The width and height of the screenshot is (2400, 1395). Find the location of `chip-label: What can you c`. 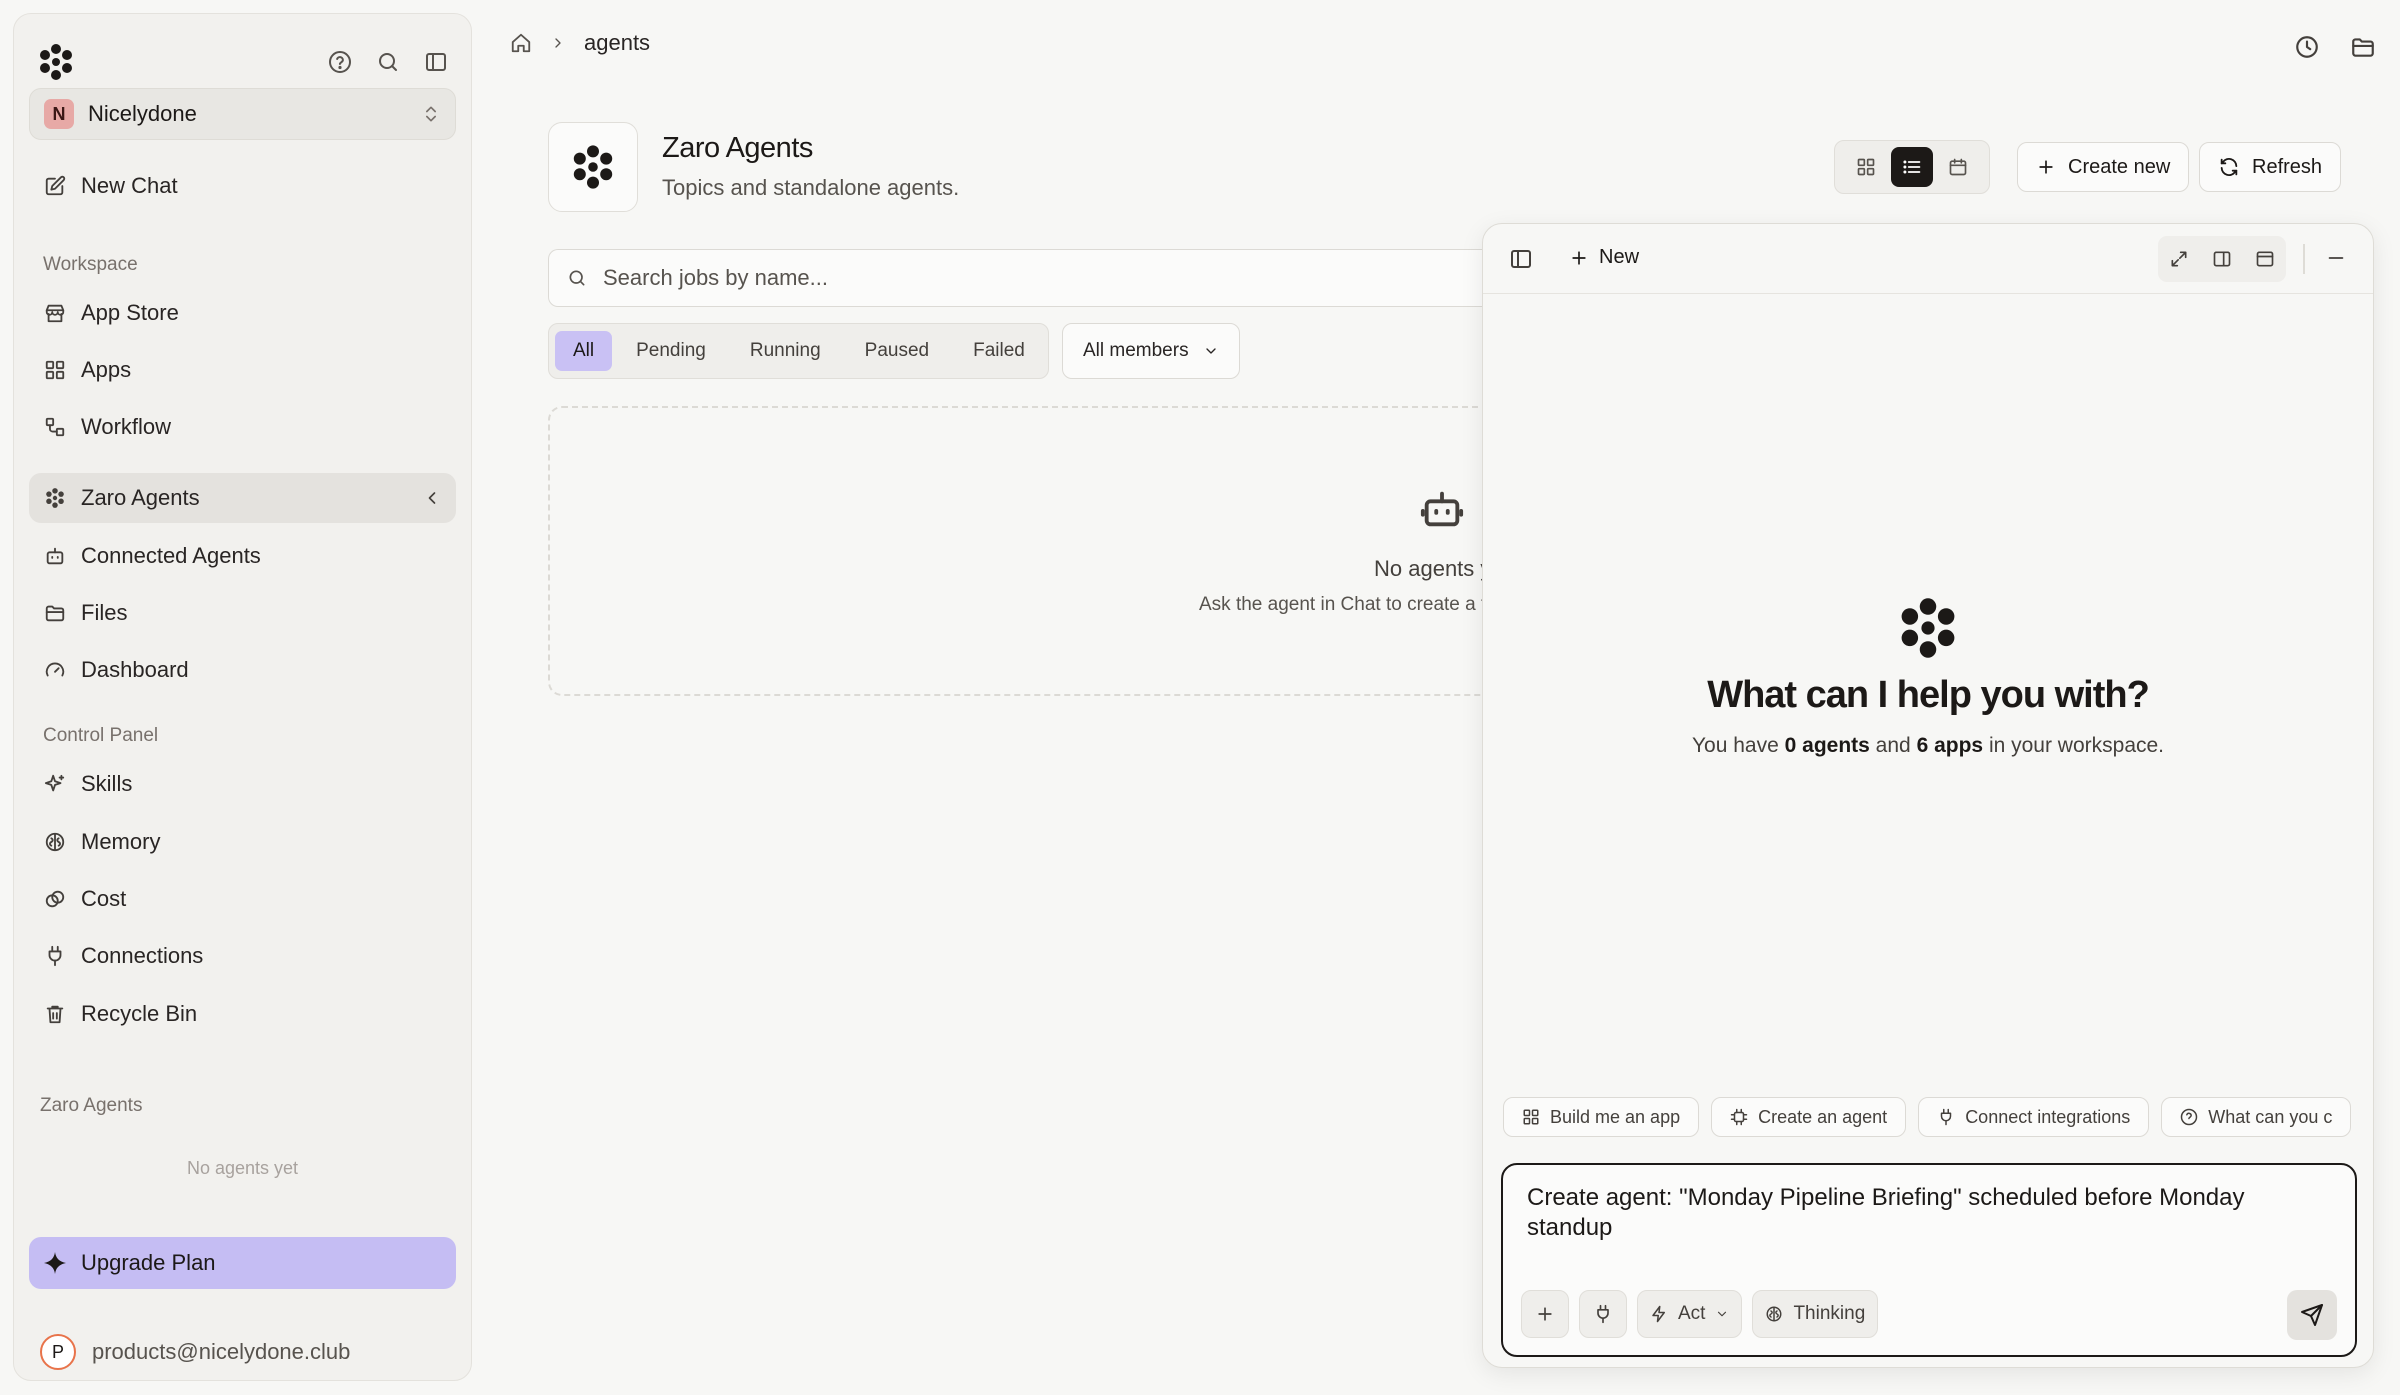

chip-label: What can you c is located at coordinates (2270, 1116).